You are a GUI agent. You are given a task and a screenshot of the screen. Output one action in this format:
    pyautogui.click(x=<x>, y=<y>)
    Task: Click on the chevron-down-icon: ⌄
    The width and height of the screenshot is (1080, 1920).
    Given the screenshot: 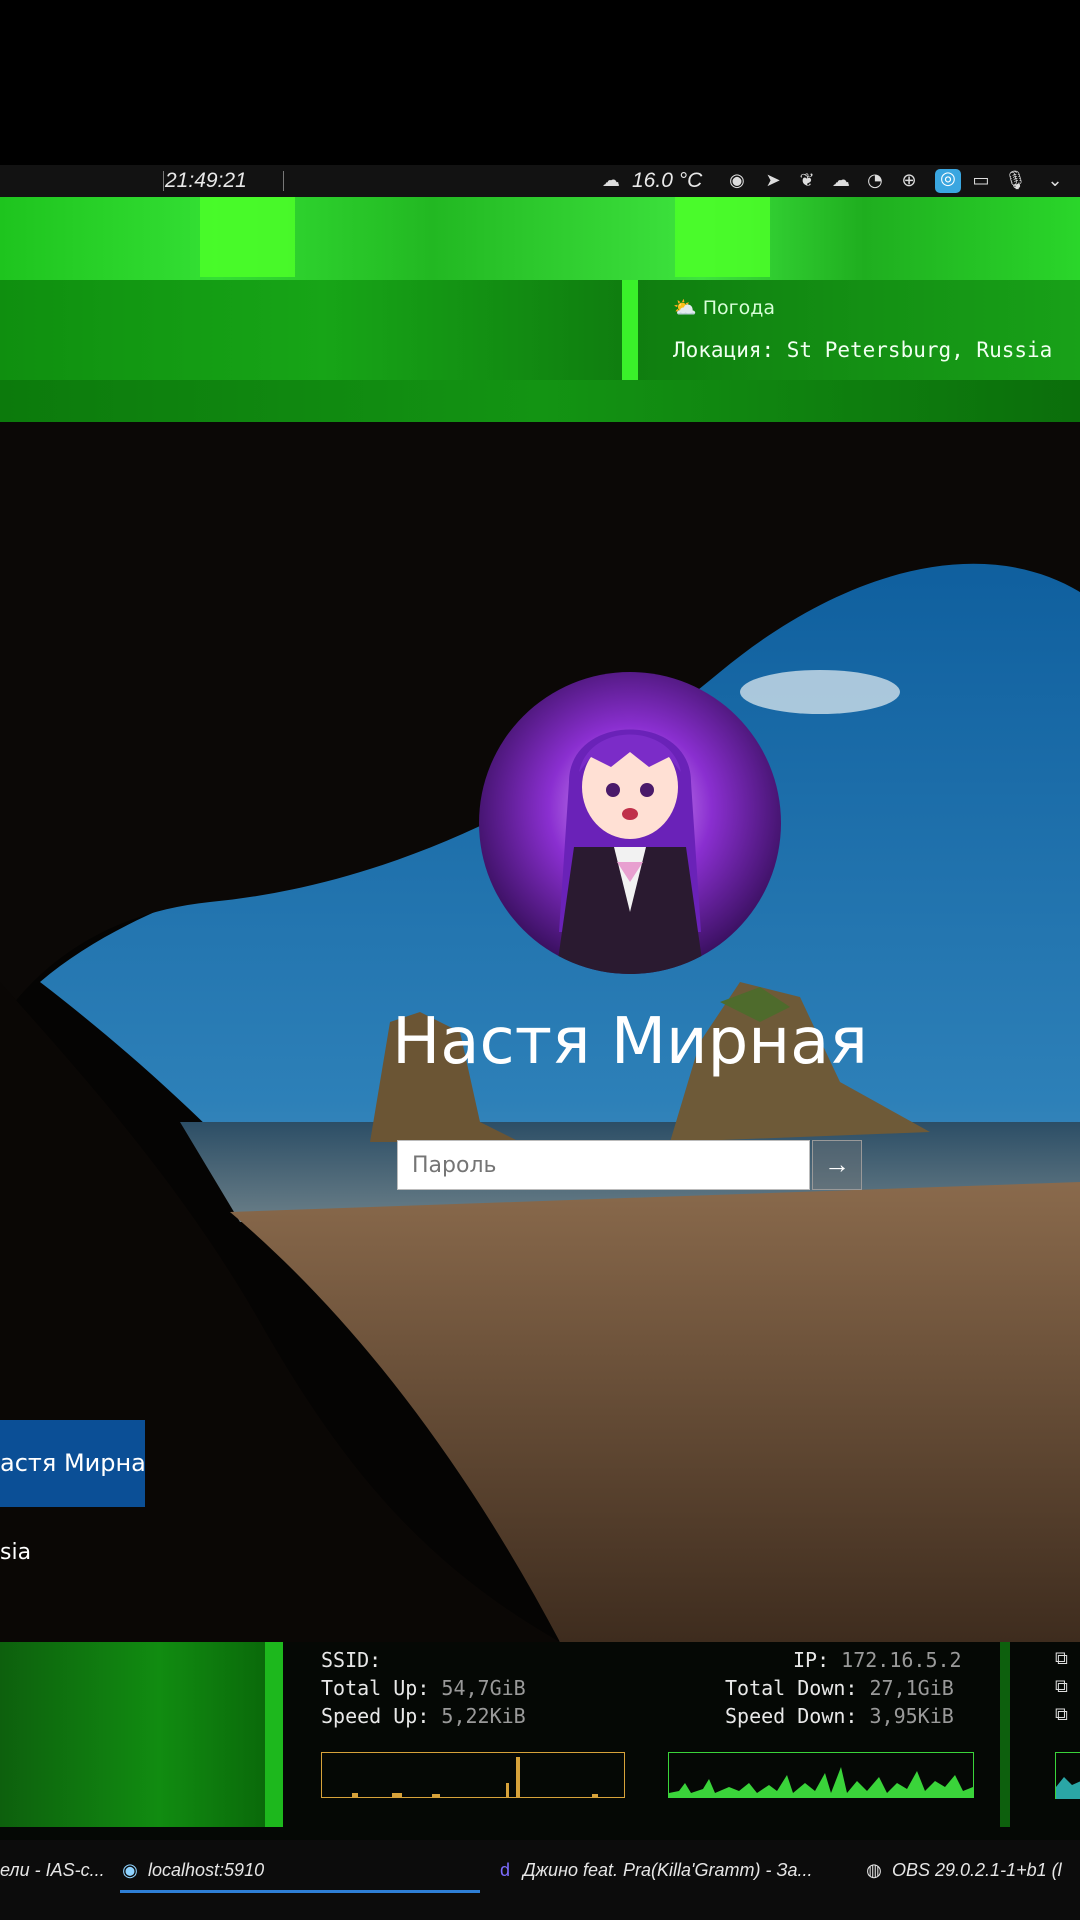 What is the action you would take?
    pyautogui.click(x=1055, y=181)
    